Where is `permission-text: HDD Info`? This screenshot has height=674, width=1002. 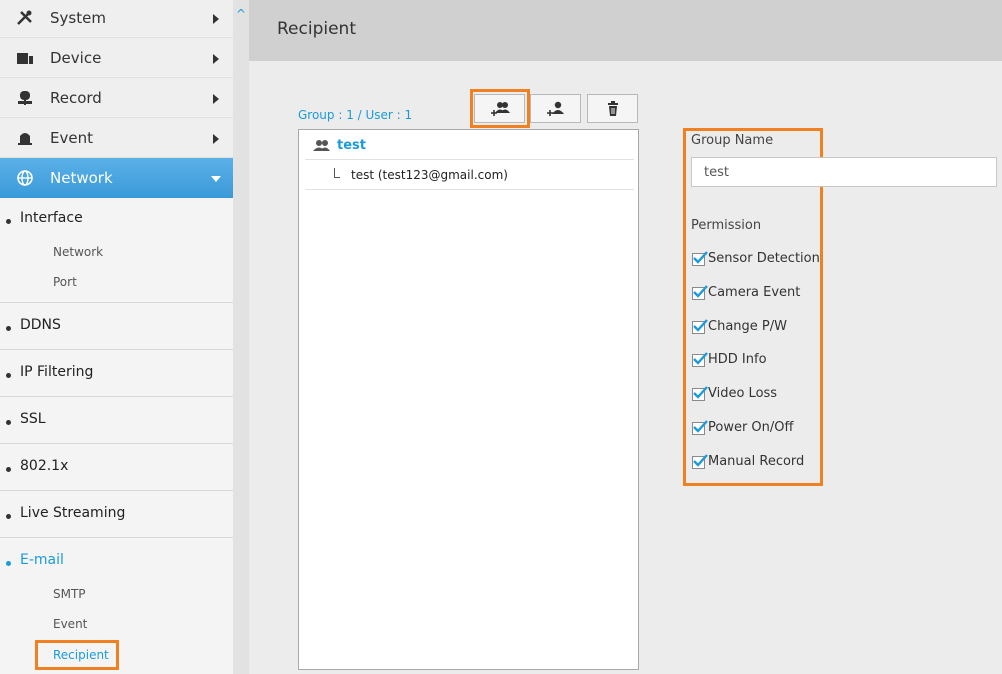
permission-text: HDD Info is located at coordinates (737, 359).